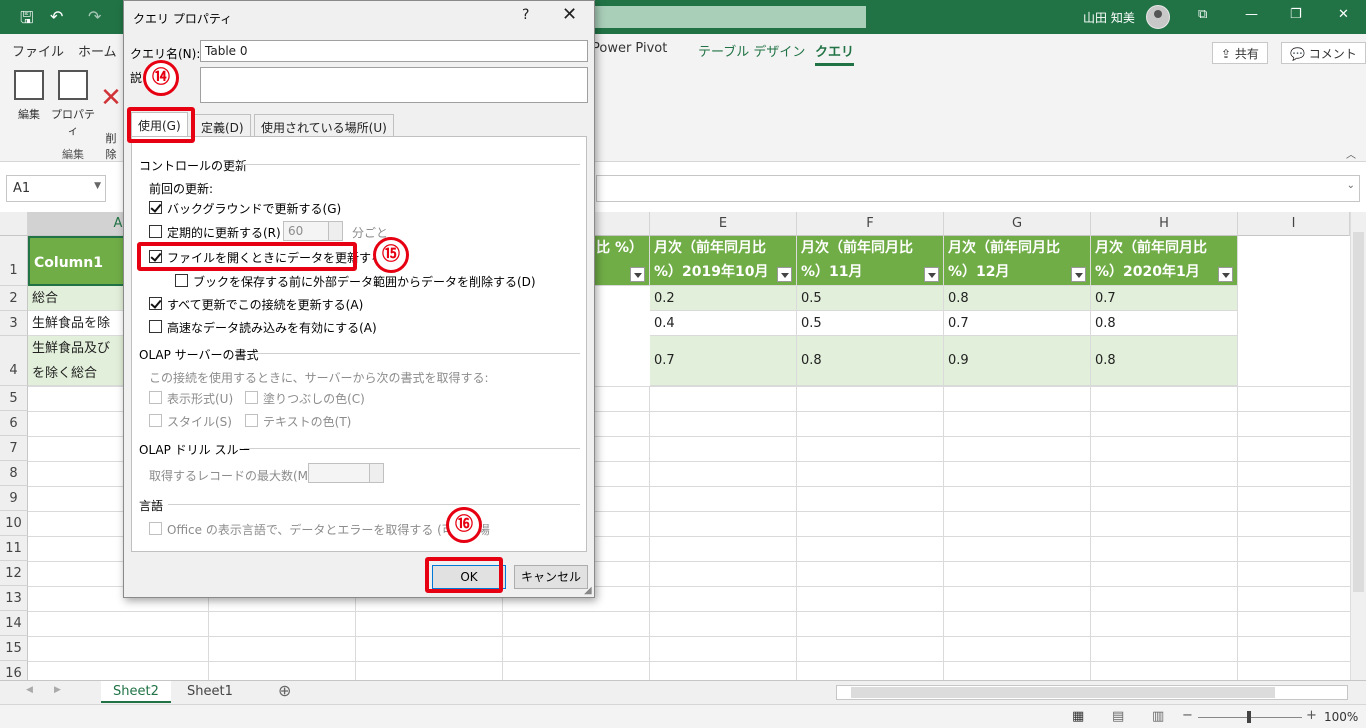 The image size is (1366, 728). I want to click on row-header: 10, so click(14, 523).